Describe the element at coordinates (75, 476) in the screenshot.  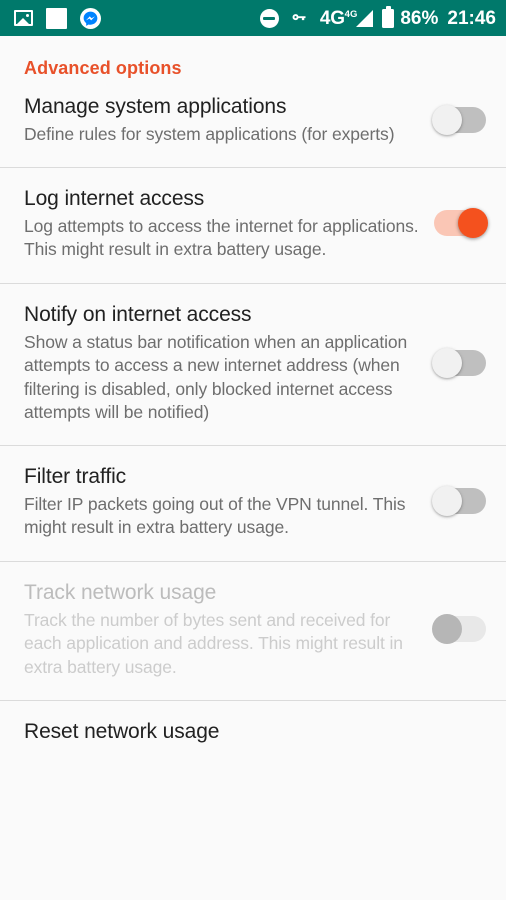
I see `pref-title: Filter traffic` at that location.